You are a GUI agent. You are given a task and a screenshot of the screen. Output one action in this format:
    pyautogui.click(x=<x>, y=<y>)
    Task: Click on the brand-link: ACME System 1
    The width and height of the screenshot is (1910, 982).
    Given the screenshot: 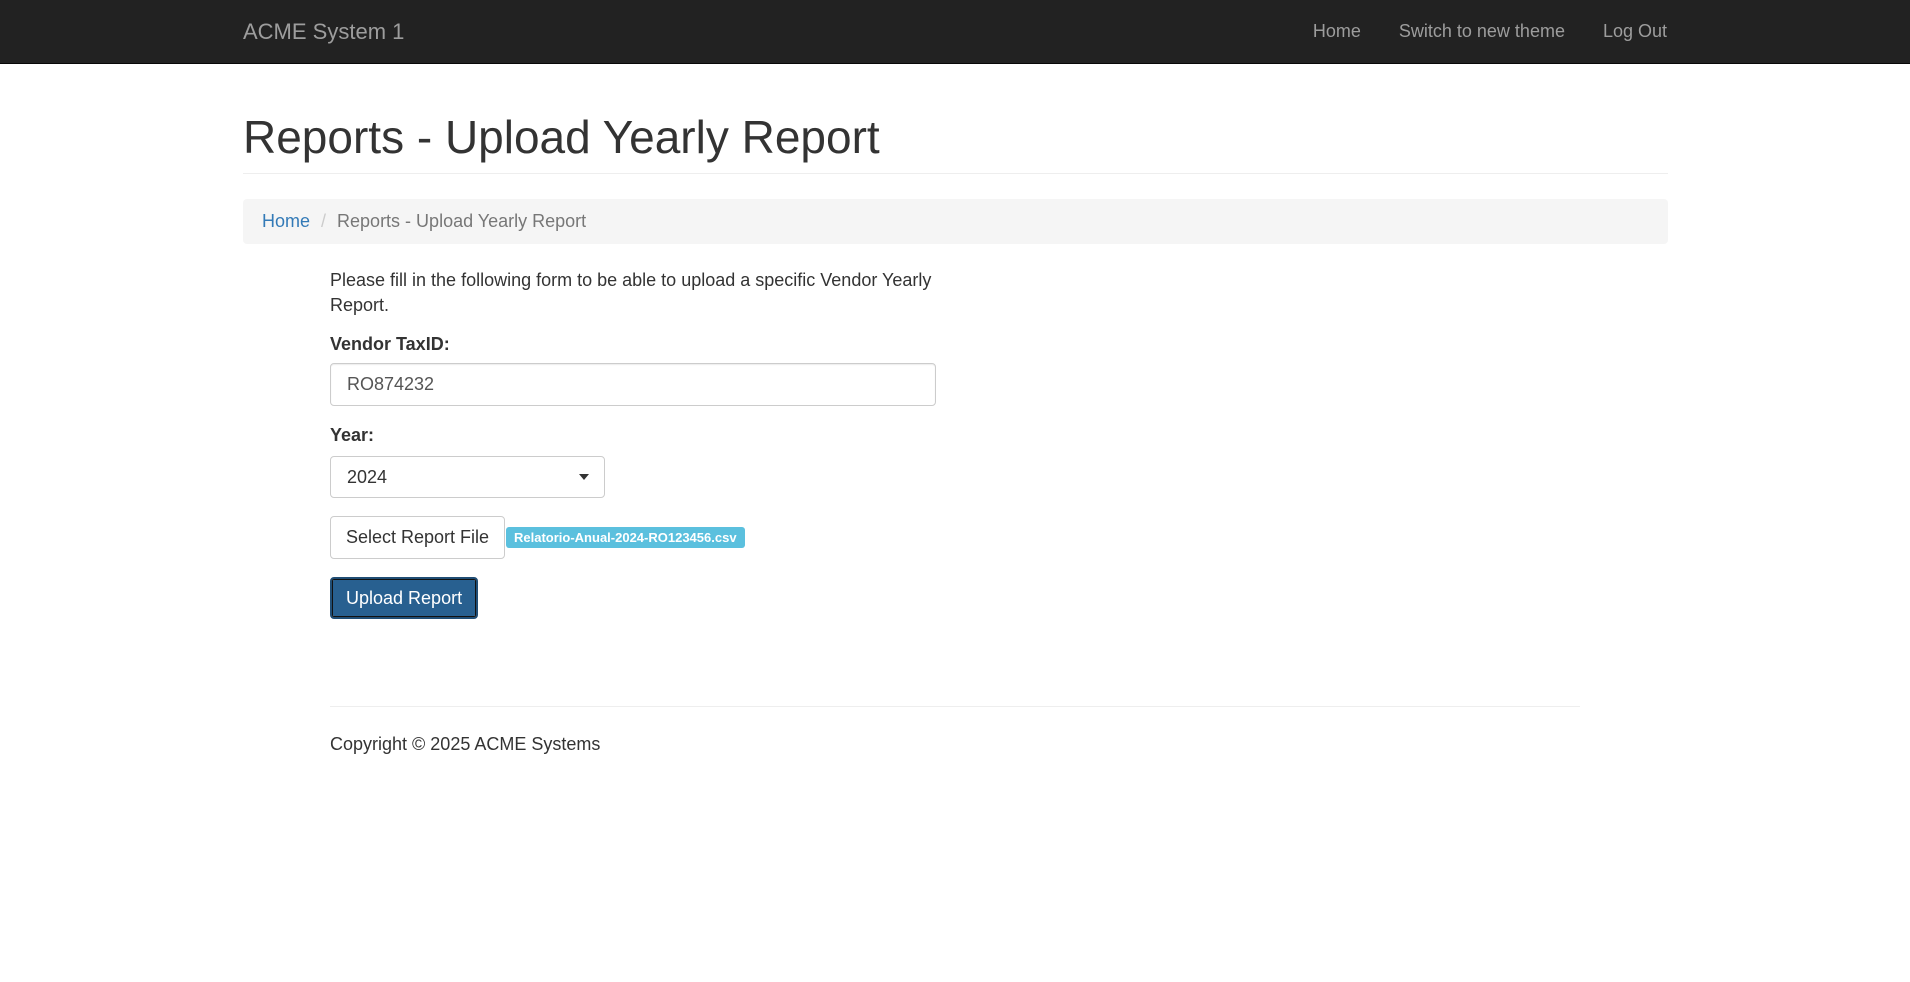 What is the action you would take?
    pyautogui.click(x=323, y=31)
    